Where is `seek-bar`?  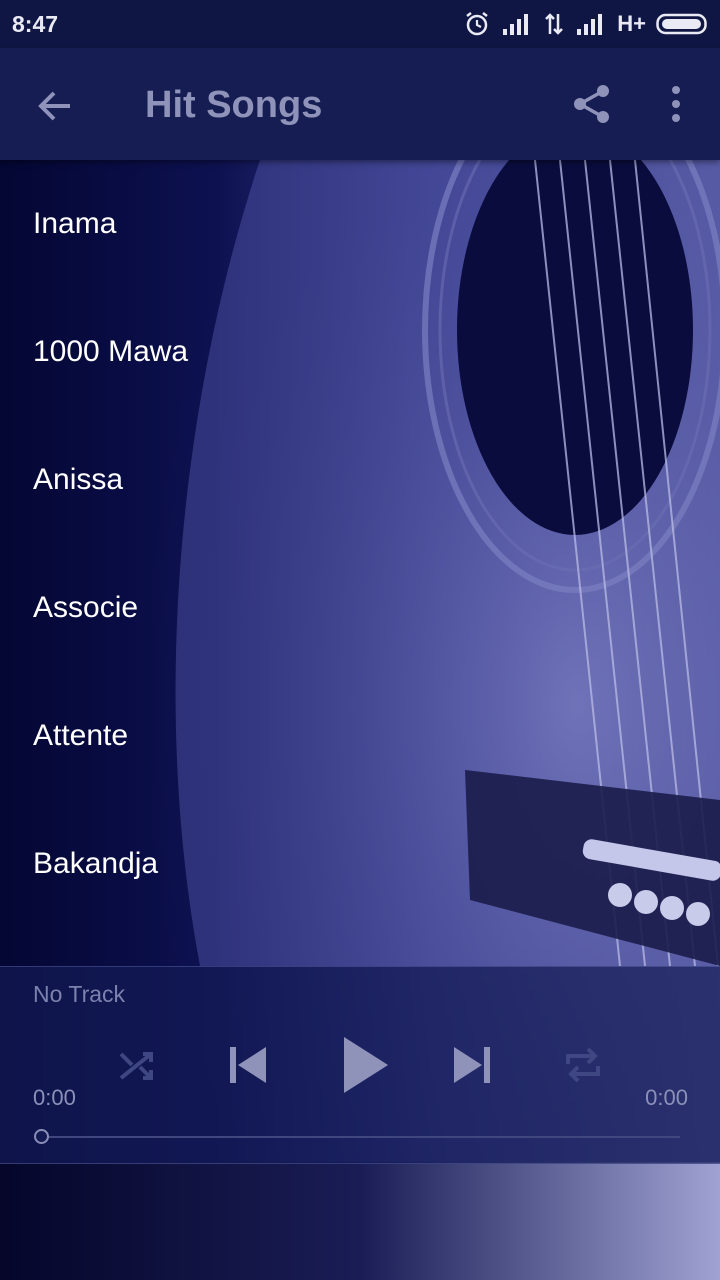
seek-bar is located at coordinates (357, 1137).